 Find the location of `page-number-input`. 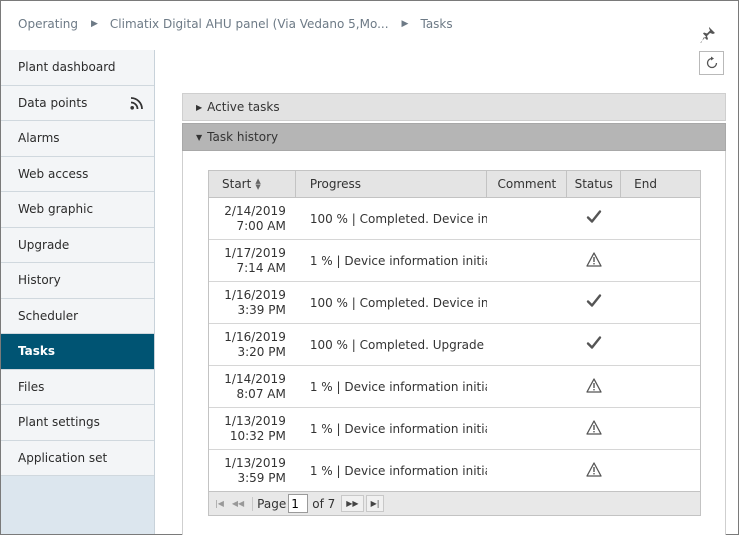

page-number-input is located at coordinates (298, 503).